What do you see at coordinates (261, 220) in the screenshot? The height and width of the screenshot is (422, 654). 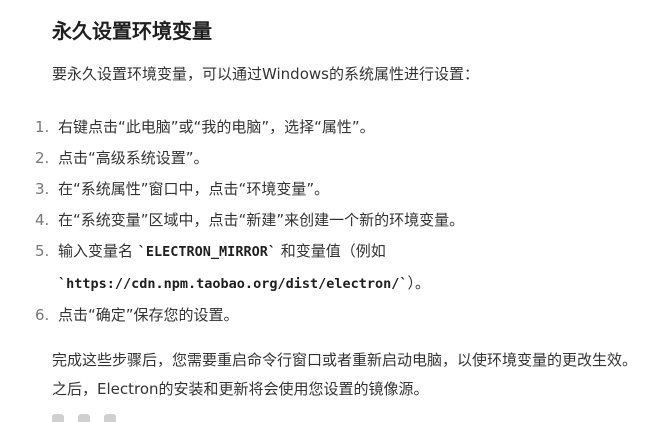 I see `list-item-text: 在“系统变量”区域中，点击“新建”来创建一个新的环境变量。` at bounding box center [261, 220].